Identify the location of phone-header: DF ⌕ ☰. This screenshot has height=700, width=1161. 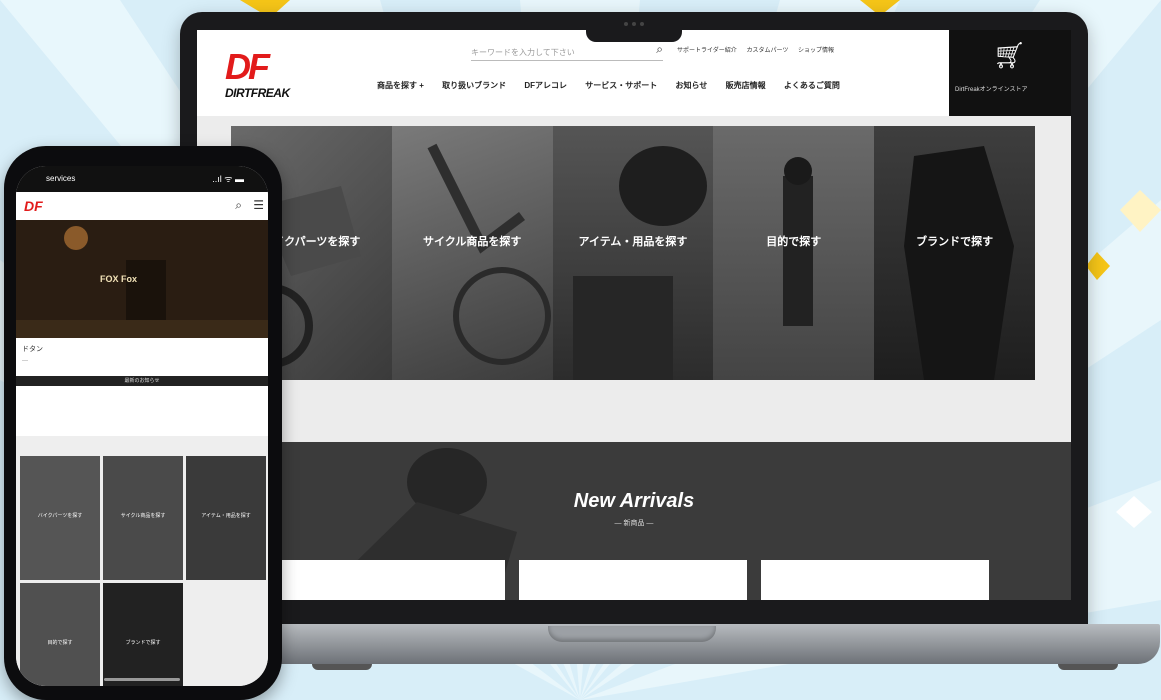
(142, 206).